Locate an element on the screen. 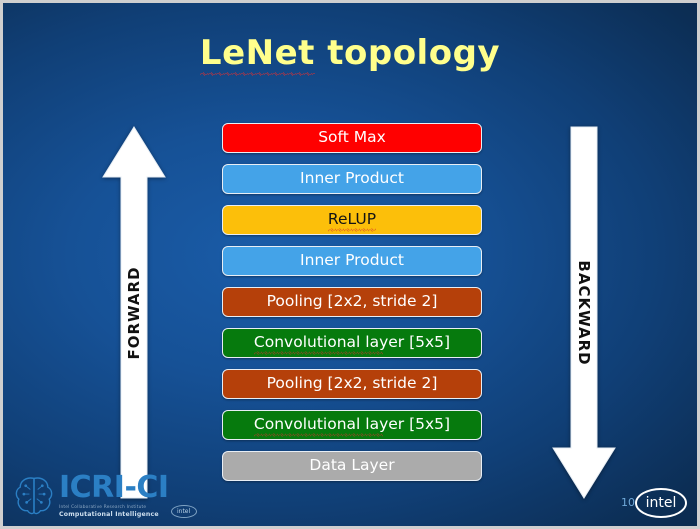  forward-arrow-label: FORWARD is located at coordinates (134, 312).